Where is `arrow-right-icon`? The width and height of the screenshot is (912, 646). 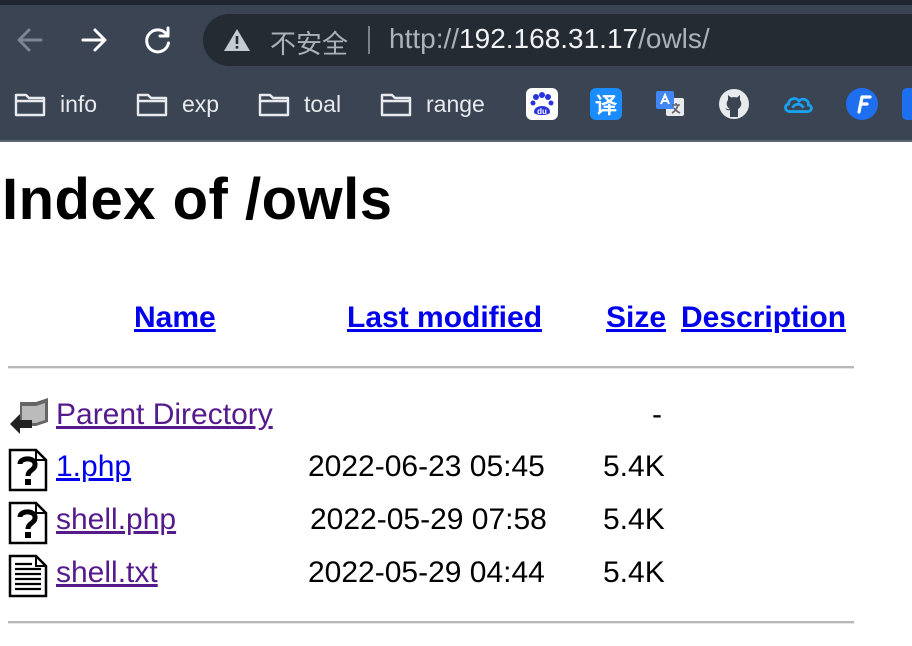
arrow-right-icon is located at coordinates (94, 40).